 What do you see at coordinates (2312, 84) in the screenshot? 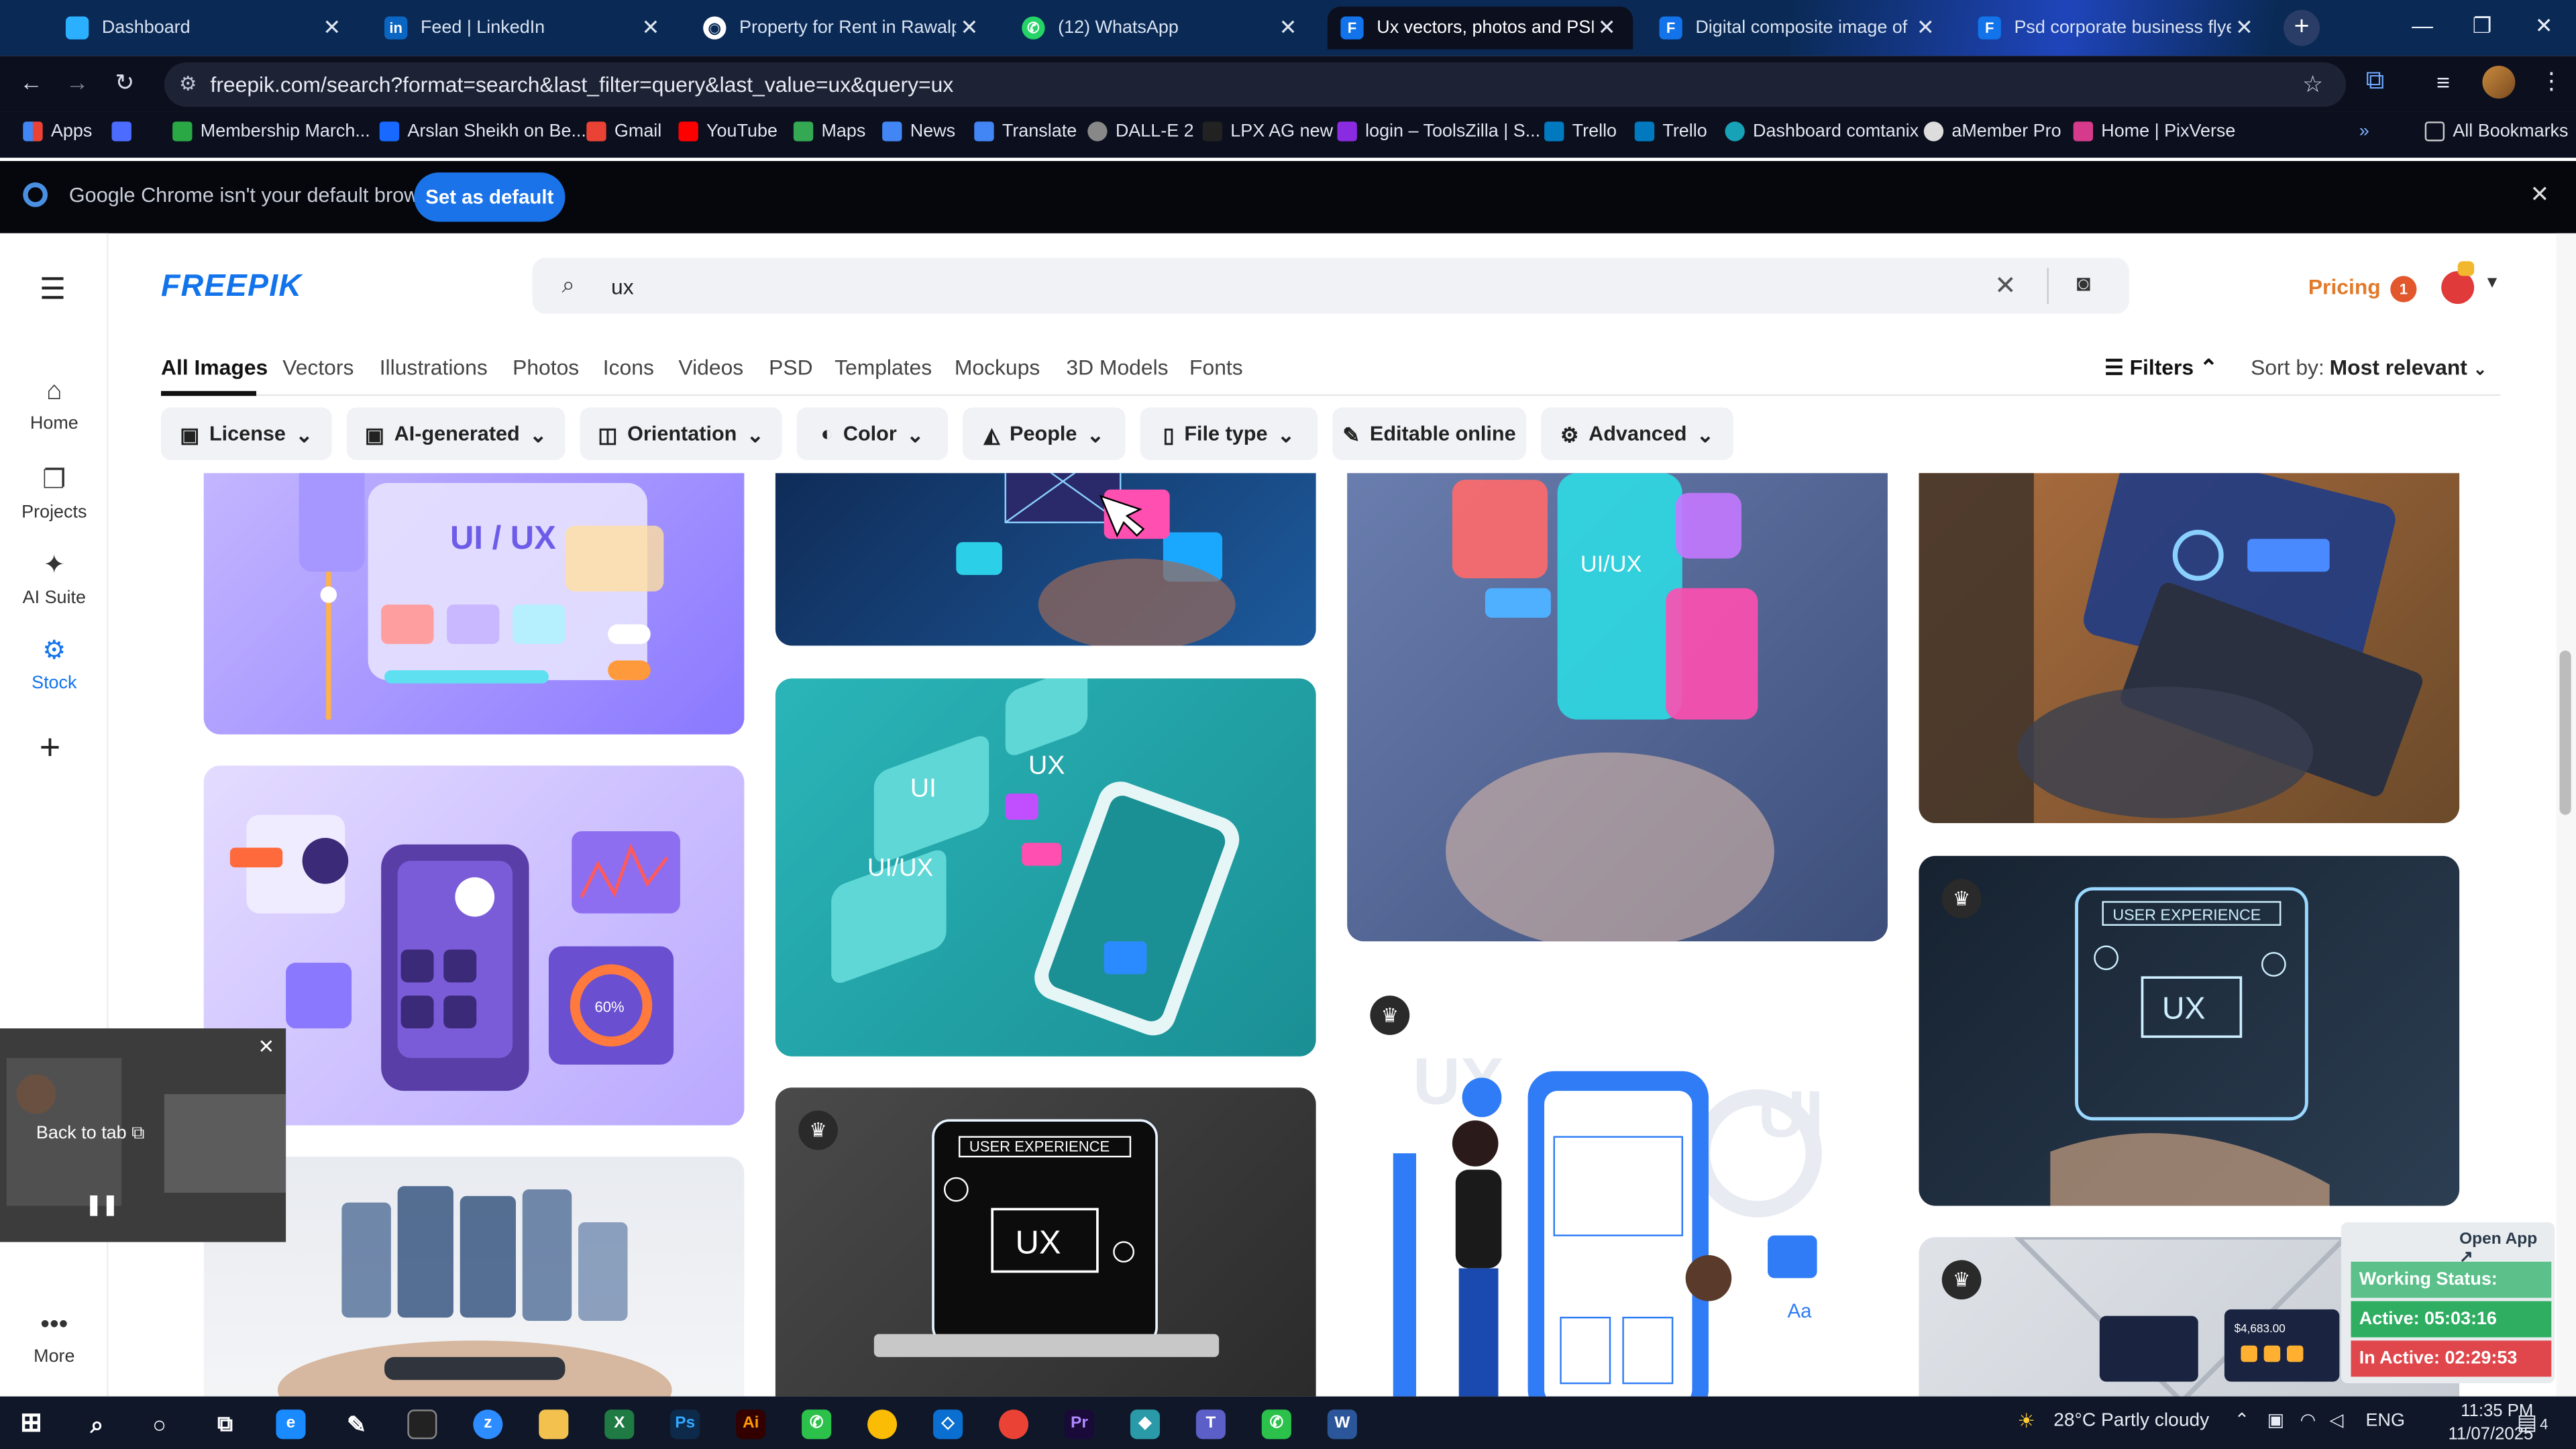
I see `bookmark-star-icon: ☆` at bounding box center [2312, 84].